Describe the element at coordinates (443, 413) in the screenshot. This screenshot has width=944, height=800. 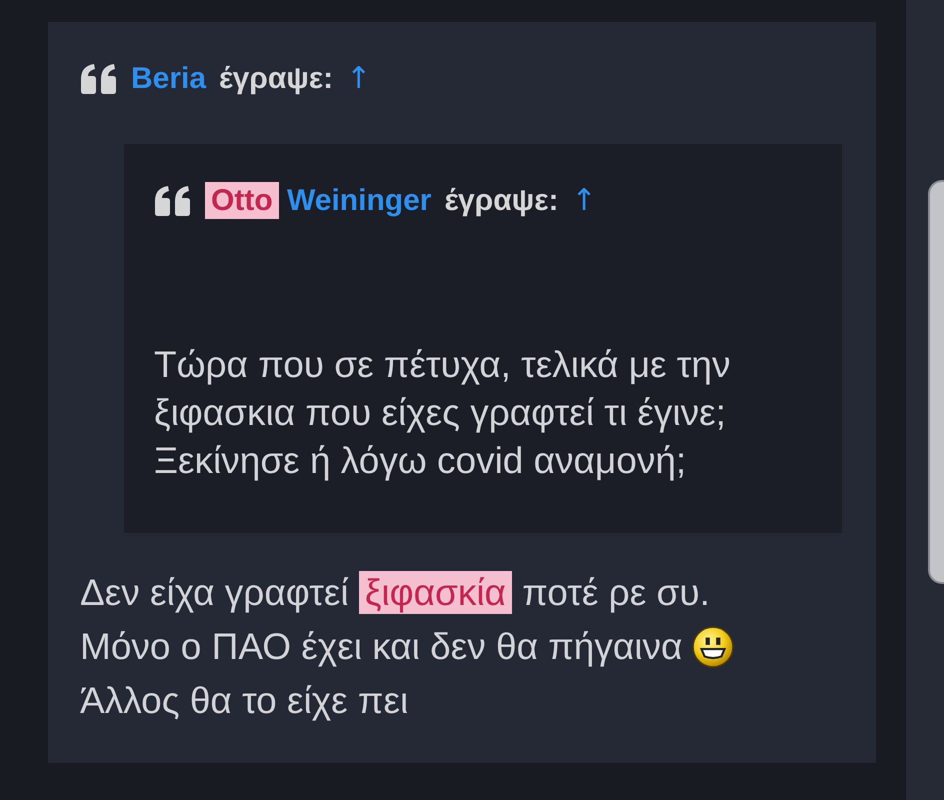
I see `quote-text: Τώρα που σε πέτυχα, τελικά με την ξιφασκια που είχες γραφτεί τι έγινε; Ξεκίνησε ή λόγω covid αναμονή;` at that location.